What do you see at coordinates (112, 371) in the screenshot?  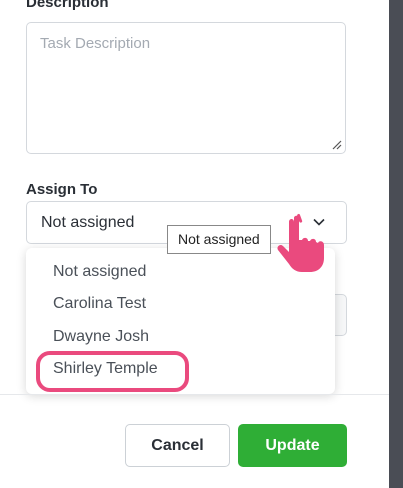 I see `highlight-annotation` at bounding box center [112, 371].